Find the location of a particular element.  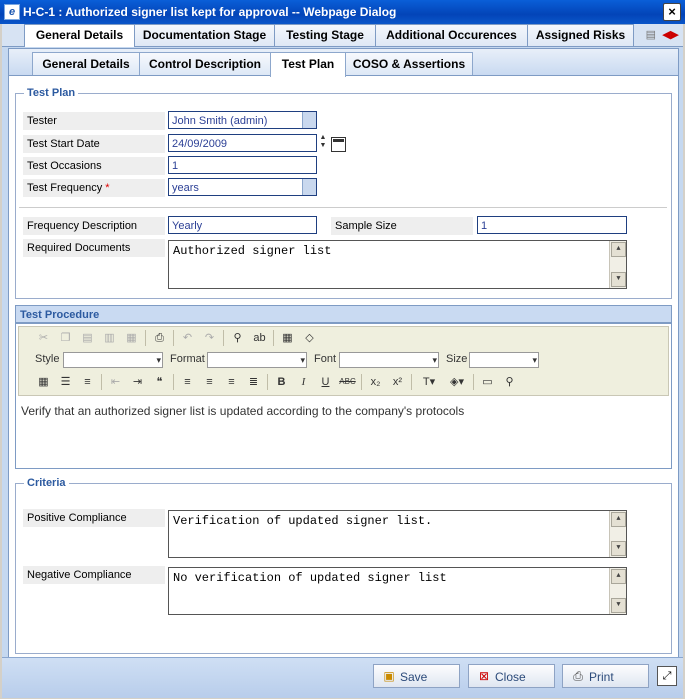

occasions-input: 1 is located at coordinates (242, 165).